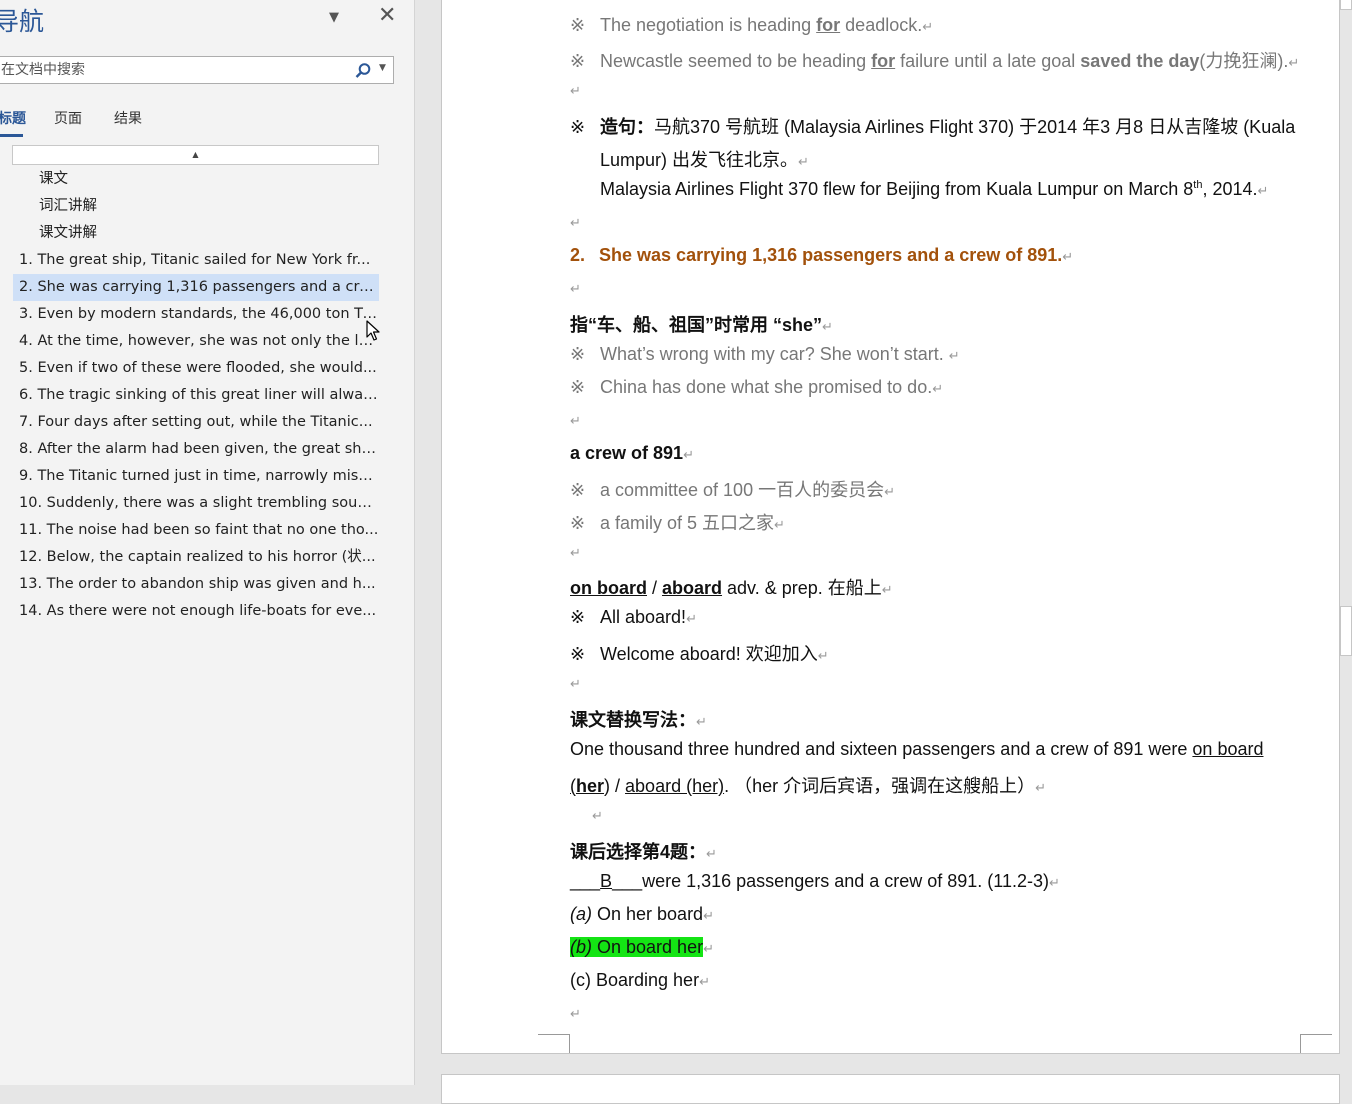  I want to click on scrollbar-top, so click(1346, 5).